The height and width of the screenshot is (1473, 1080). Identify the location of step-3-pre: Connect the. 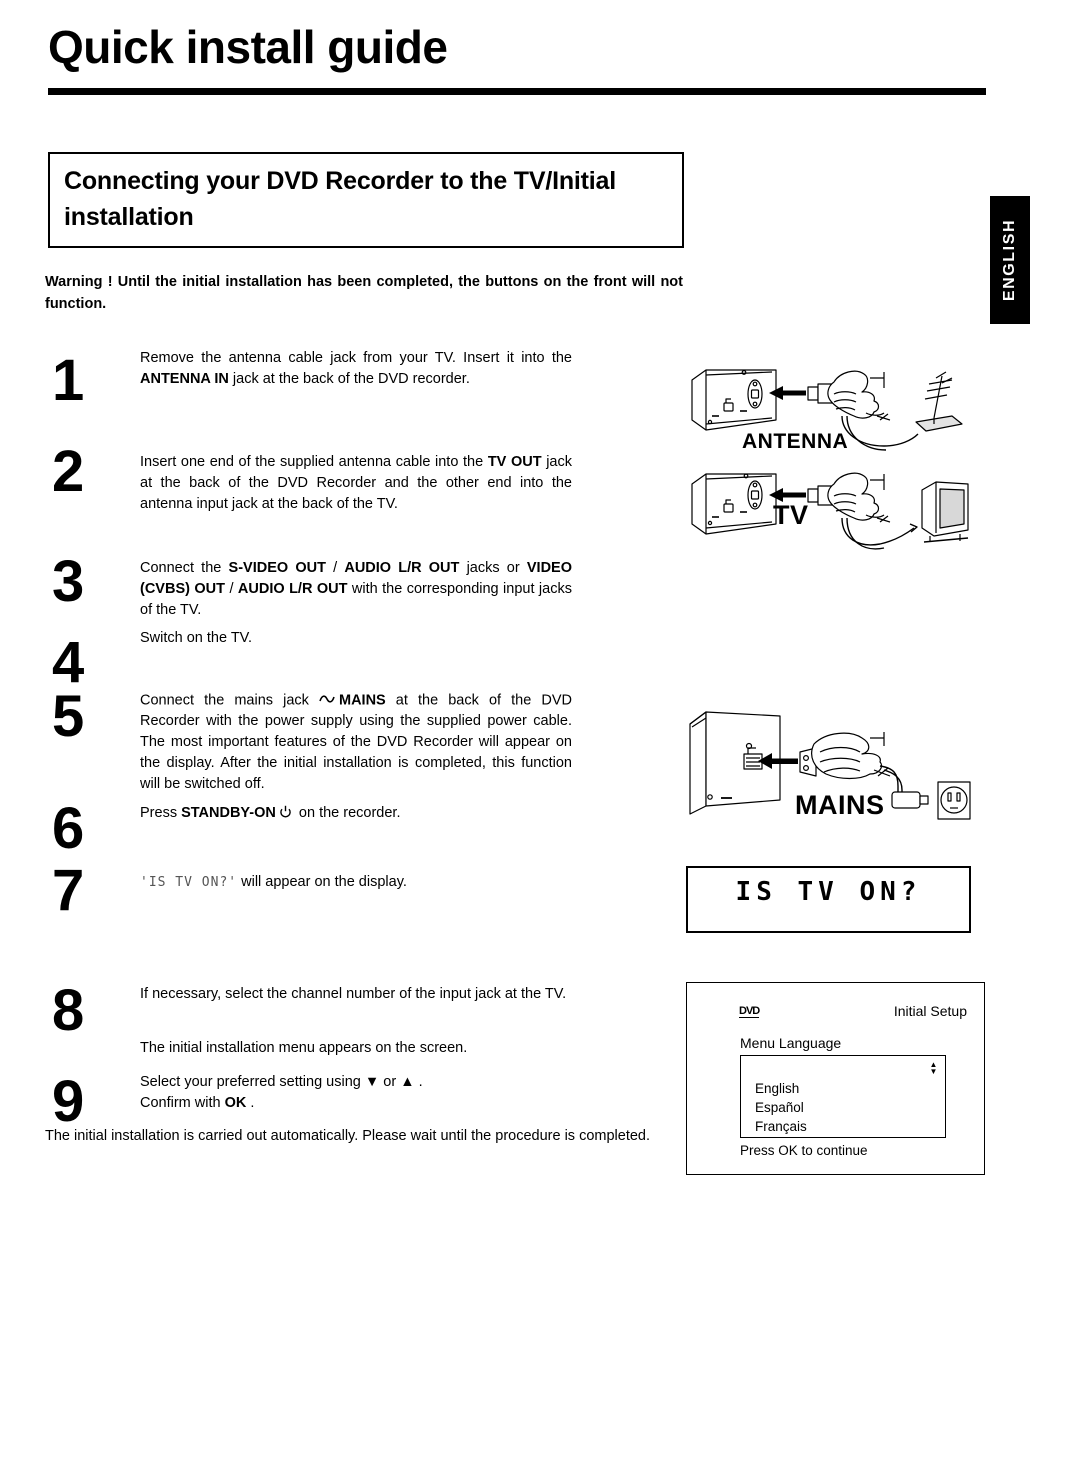
(184, 568).